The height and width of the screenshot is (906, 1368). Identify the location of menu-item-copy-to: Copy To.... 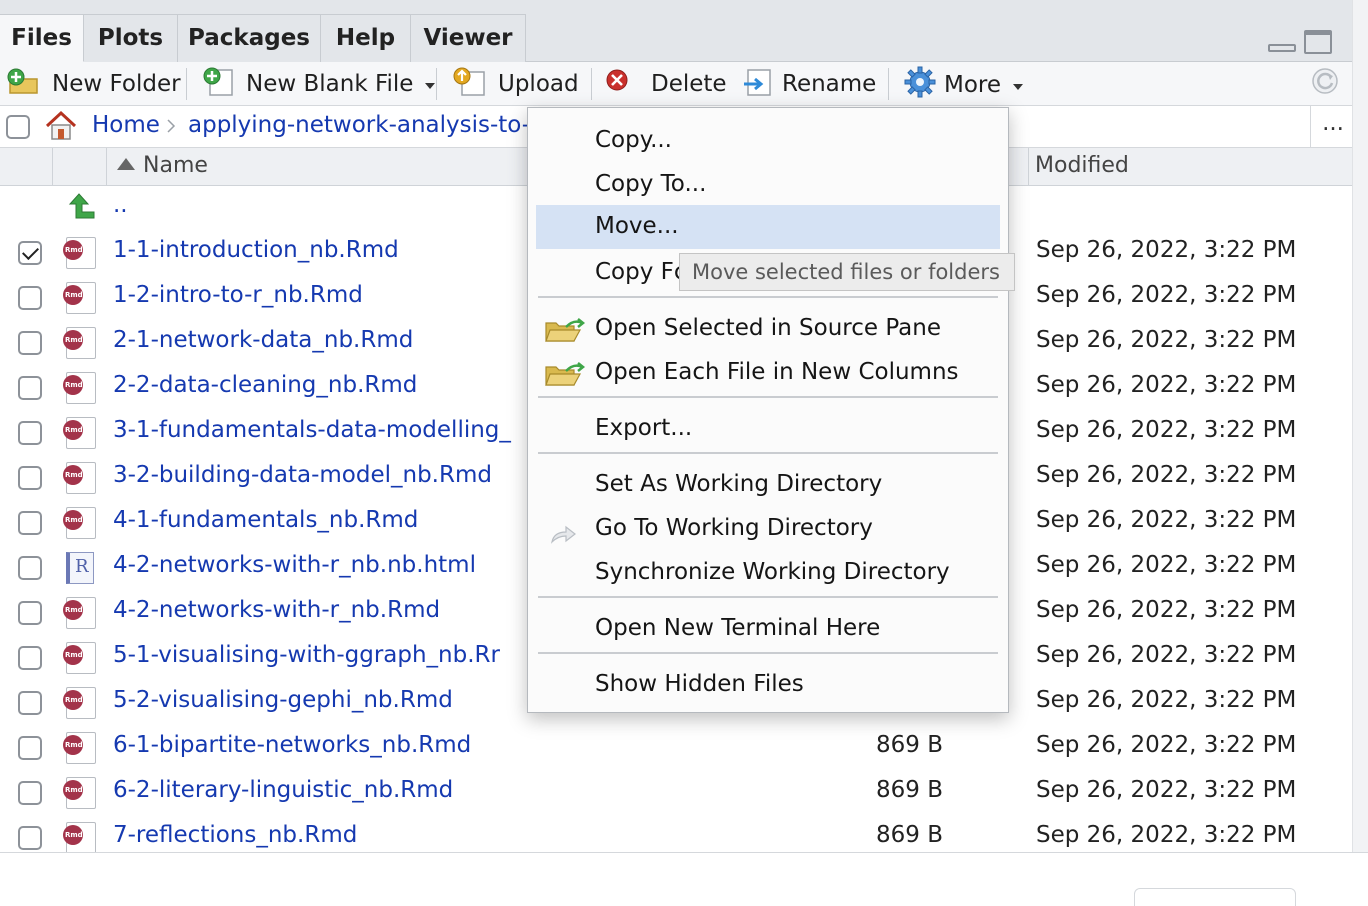
(768, 184).